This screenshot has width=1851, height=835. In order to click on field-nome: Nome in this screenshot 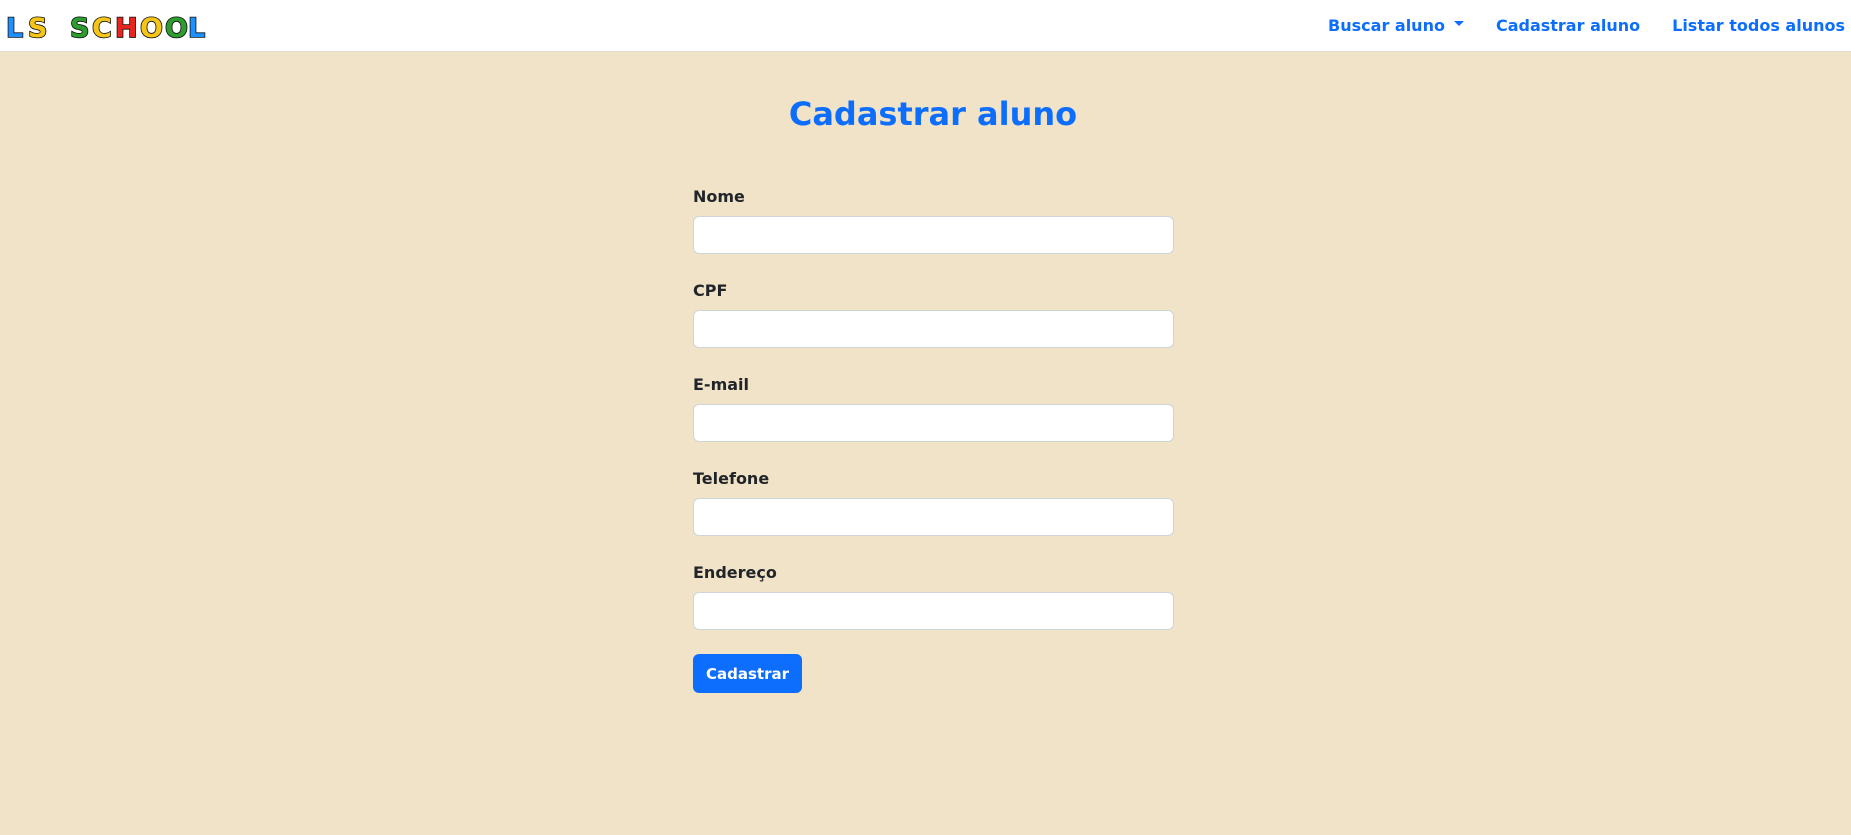, I will do `click(933, 220)`.